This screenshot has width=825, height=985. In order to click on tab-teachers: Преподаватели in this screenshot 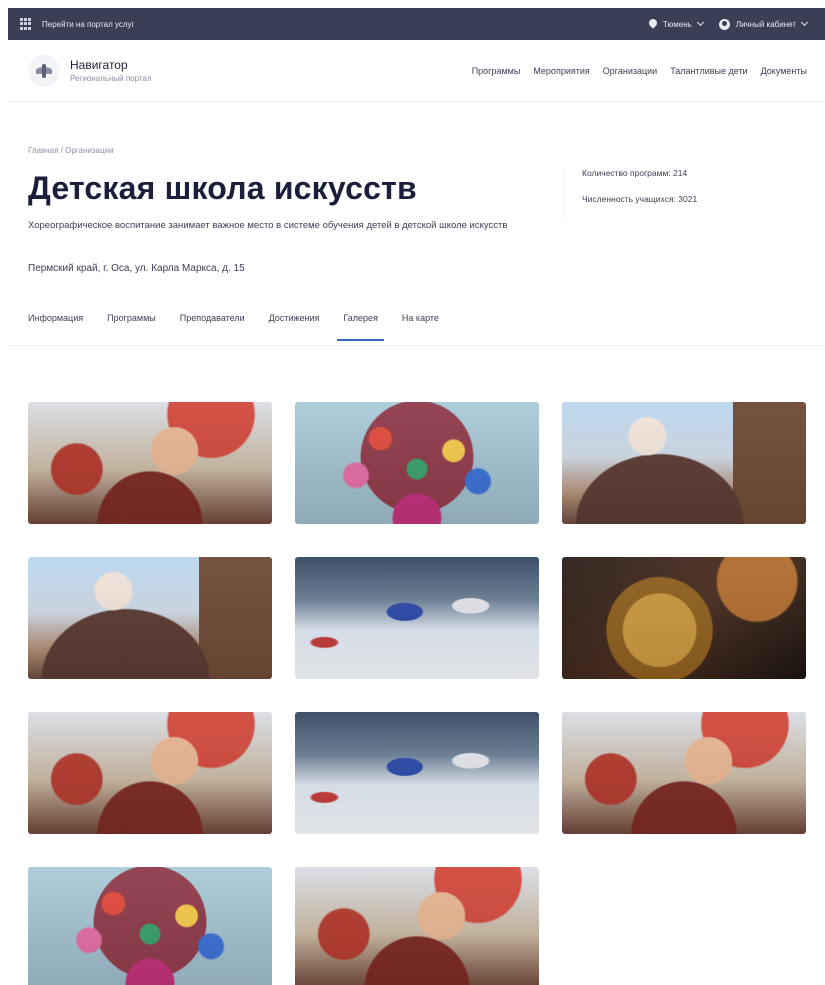, I will do `click(212, 327)`.